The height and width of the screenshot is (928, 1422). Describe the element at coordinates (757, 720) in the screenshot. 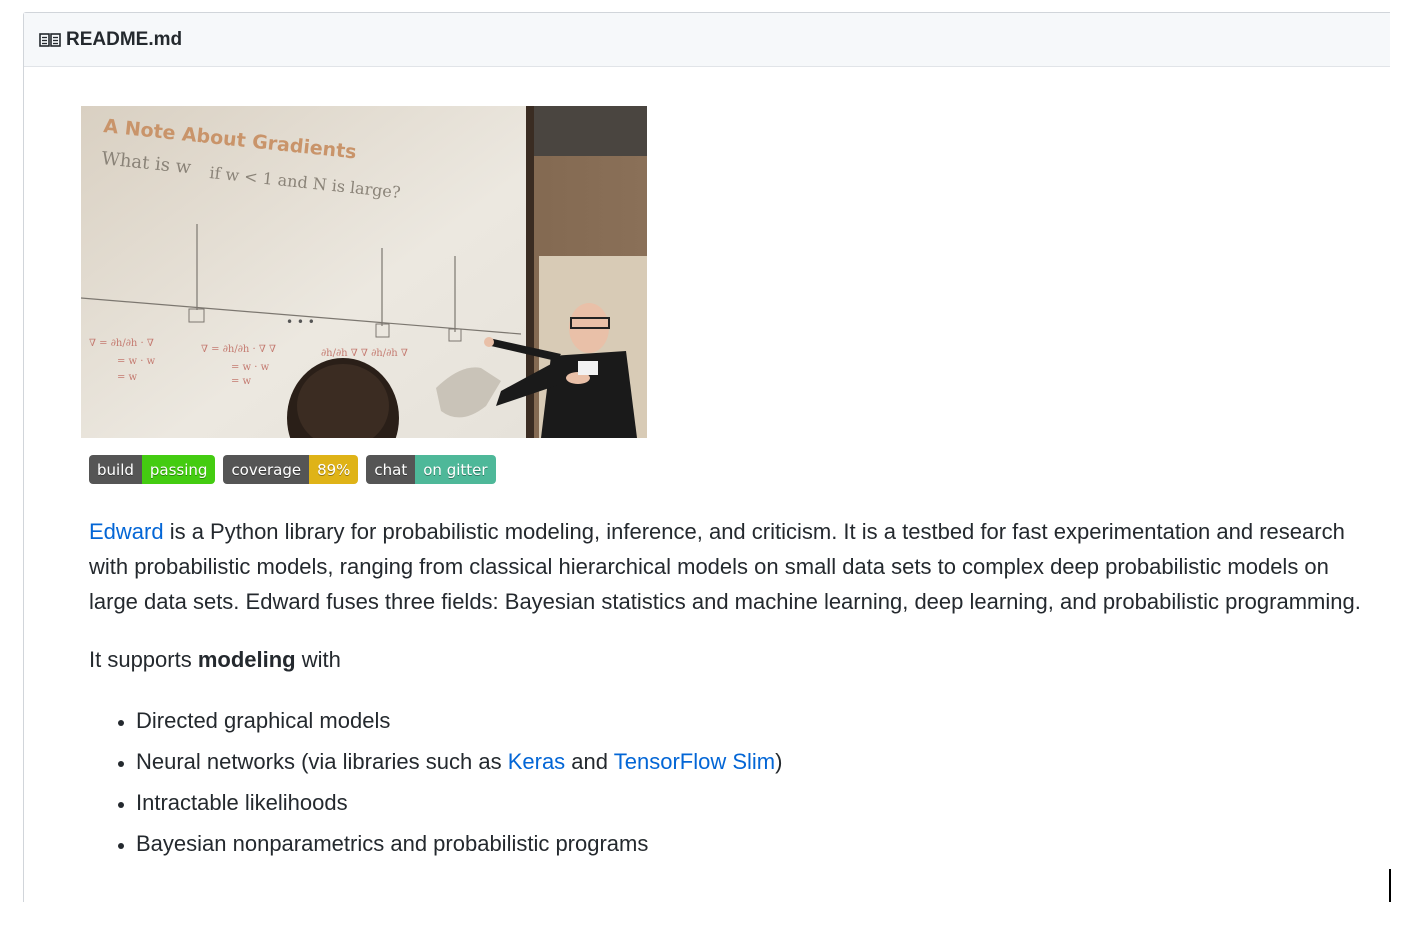

I see `list-item: Directed graphical models` at that location.